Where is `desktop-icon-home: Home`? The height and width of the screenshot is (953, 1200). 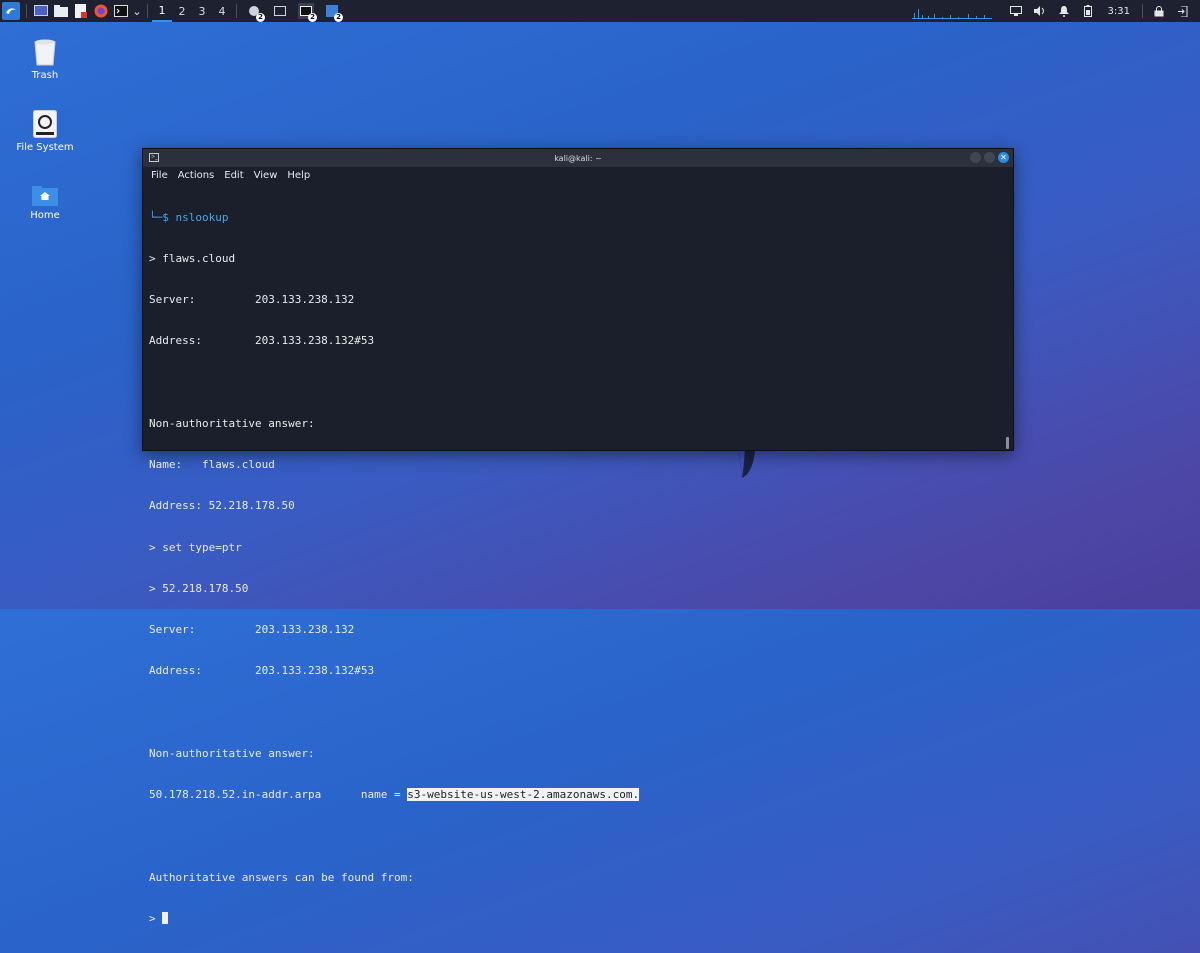 desktop-icon-home: Home is located at coordinates (45, 203).